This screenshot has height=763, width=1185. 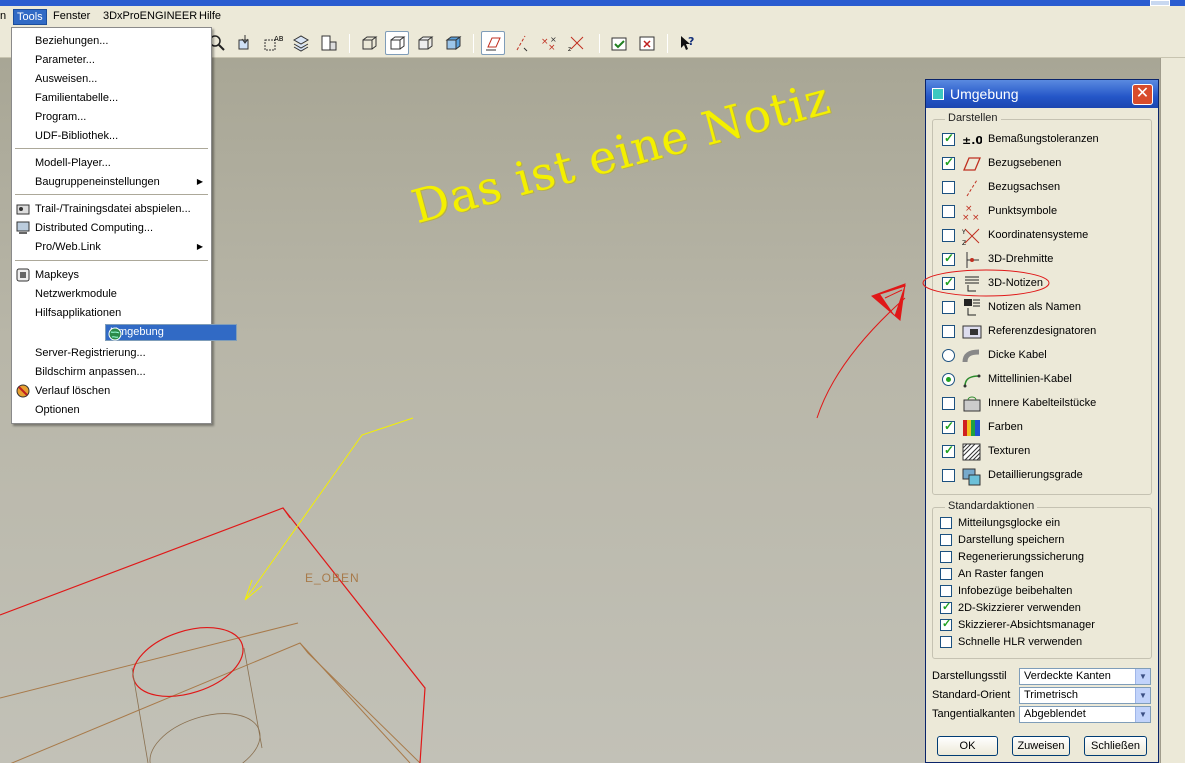 I want to click on datum-axis-toggle-icon, so click(x=521, y=43).